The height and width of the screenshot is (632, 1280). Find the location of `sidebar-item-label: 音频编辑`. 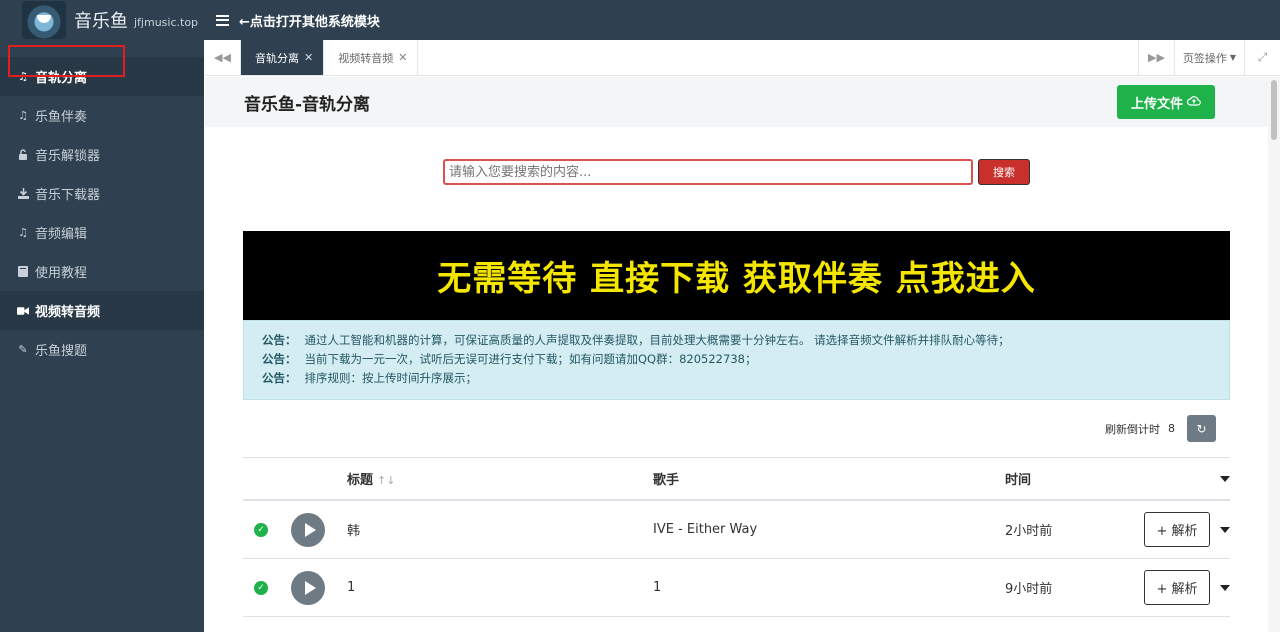

sidebar-item-label: 音频编辑 is located at coordinates (61, 234).